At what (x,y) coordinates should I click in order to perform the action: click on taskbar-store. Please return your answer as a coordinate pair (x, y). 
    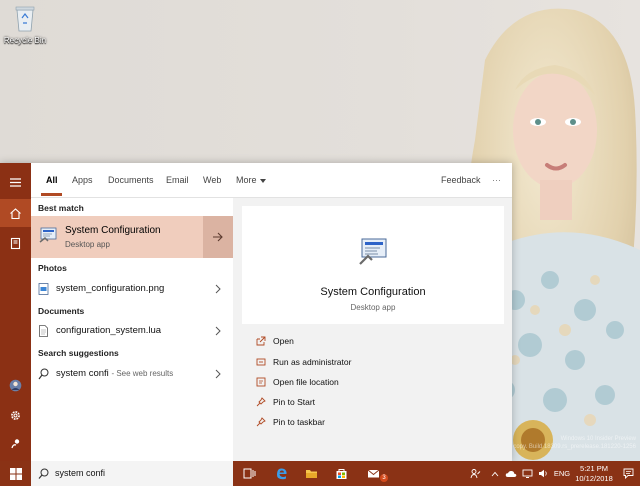
    Looking at the image, I should click on (341, 473).